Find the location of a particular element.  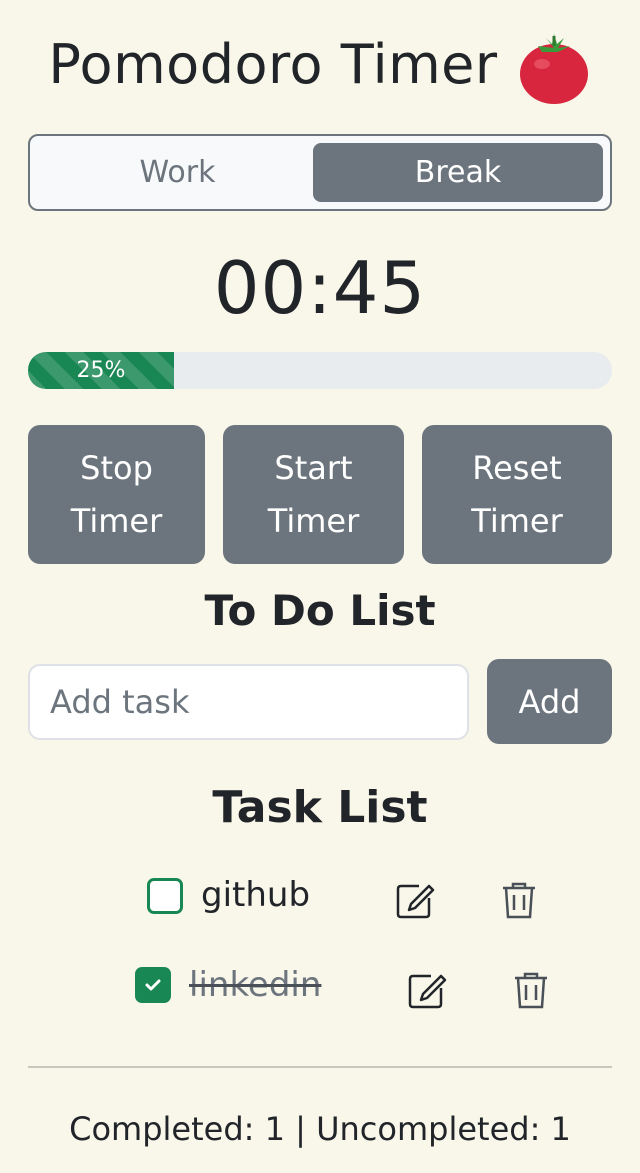

progress-bar: 25% is located at coordinates (320, 370).